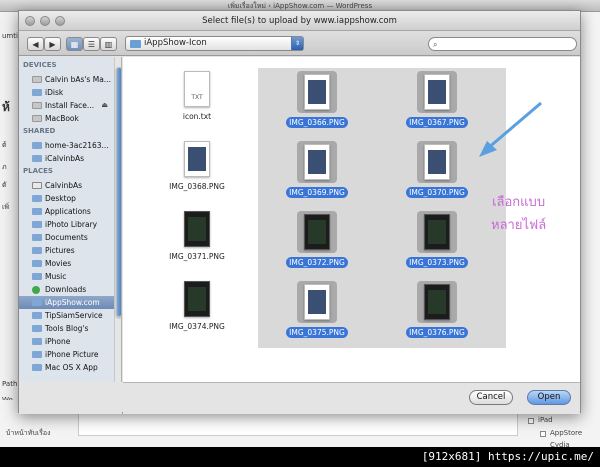 Image resolution: width=600 pixels, height=467 pixels. Describe the element at coordinates (62, 118) in the screenshot. I see `sidebar-item-label: MacBook` at that location.